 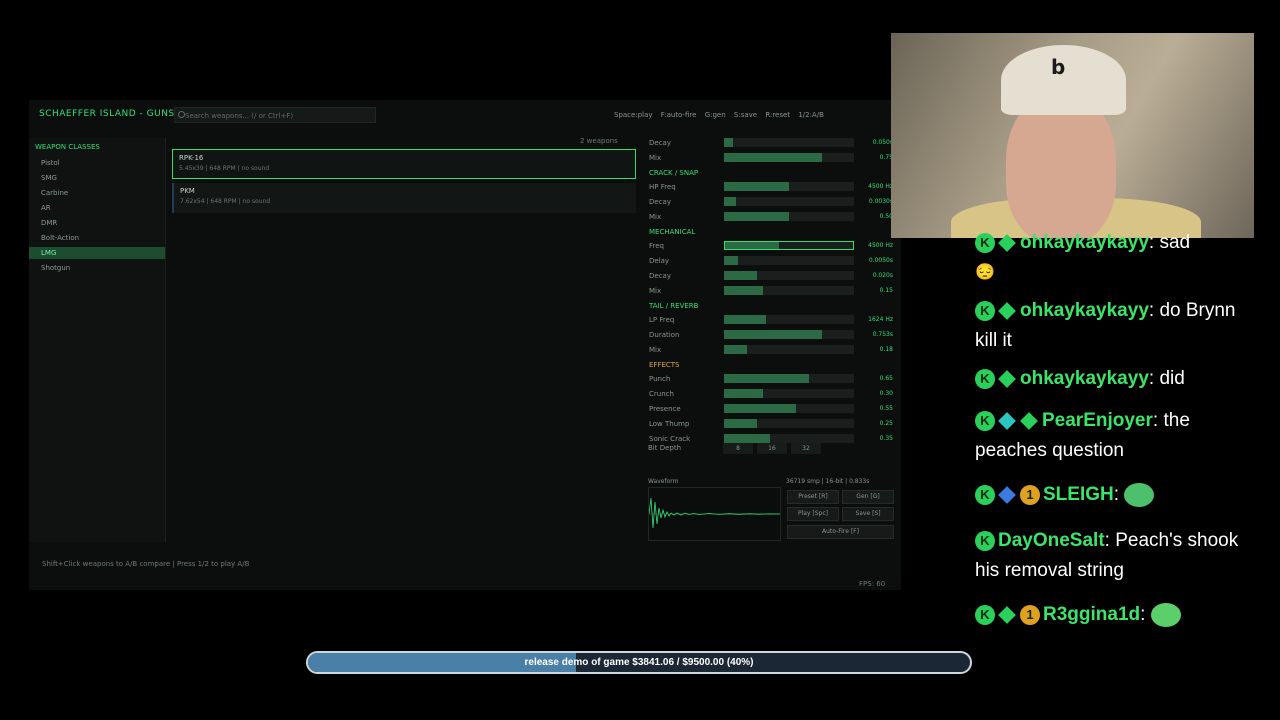 I want to click on preset-button: Preset [R], so click(x=813, y=497).